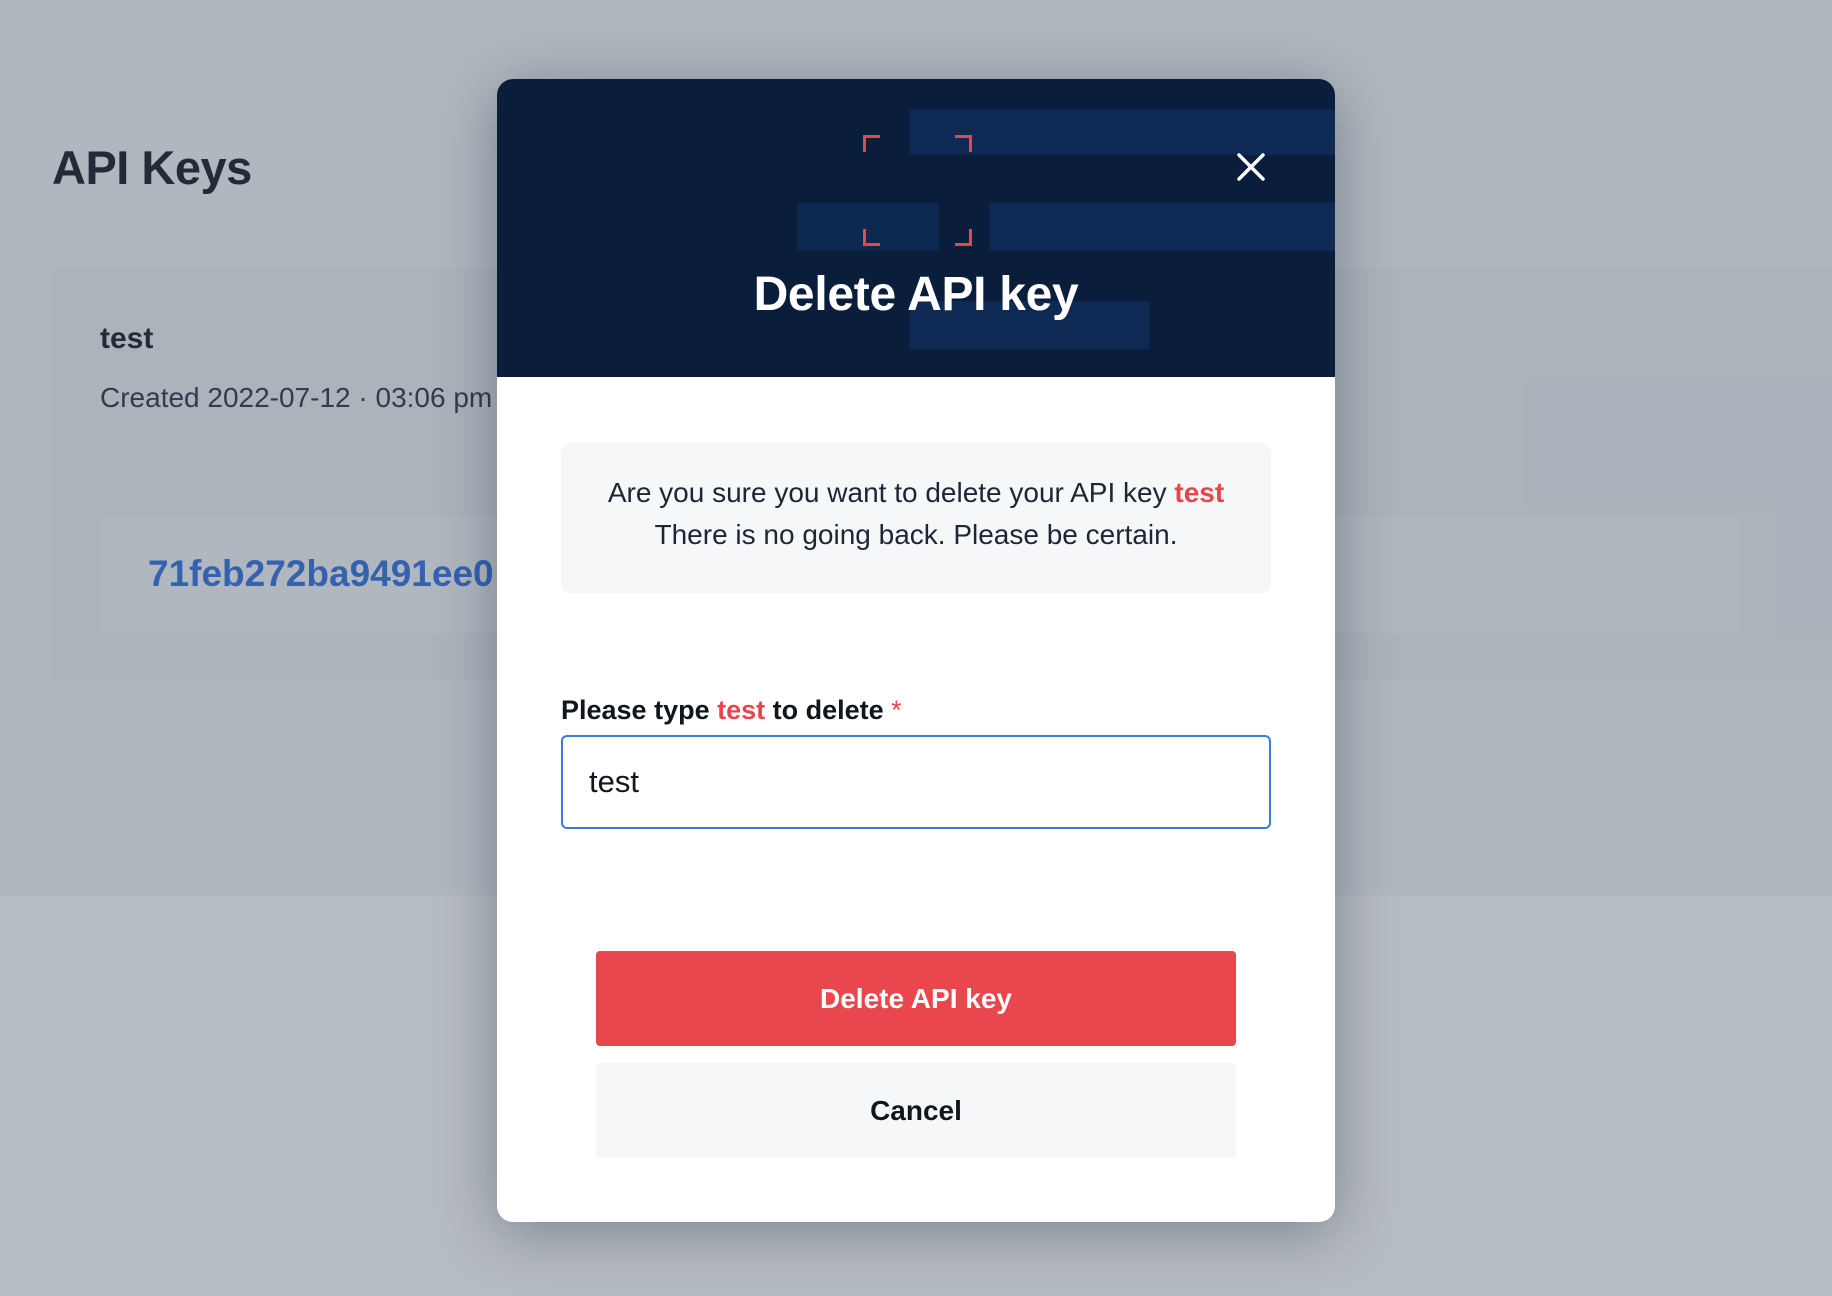 The width and height of the screenshot is (1832, 1296). Describe the element at coordinates (896, 710) in the screenshot. I see `required-marker: *` at that location.